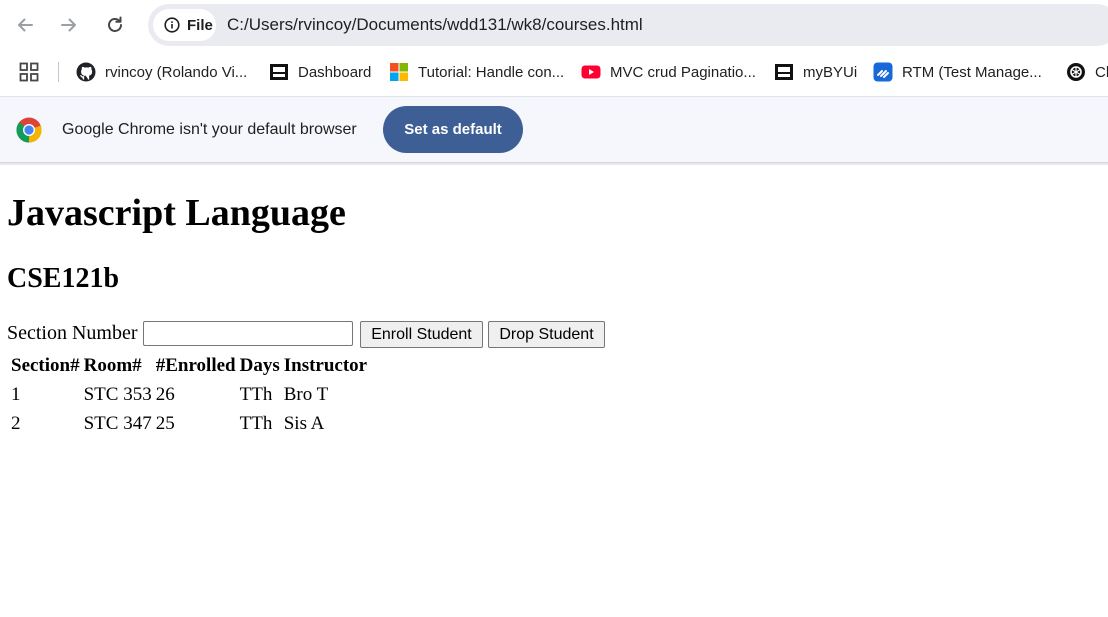 The image size is (1108, 617). Describe the element at coordinates (325, 365) in the screenshot. I see `column-header: Instructor` at that location.